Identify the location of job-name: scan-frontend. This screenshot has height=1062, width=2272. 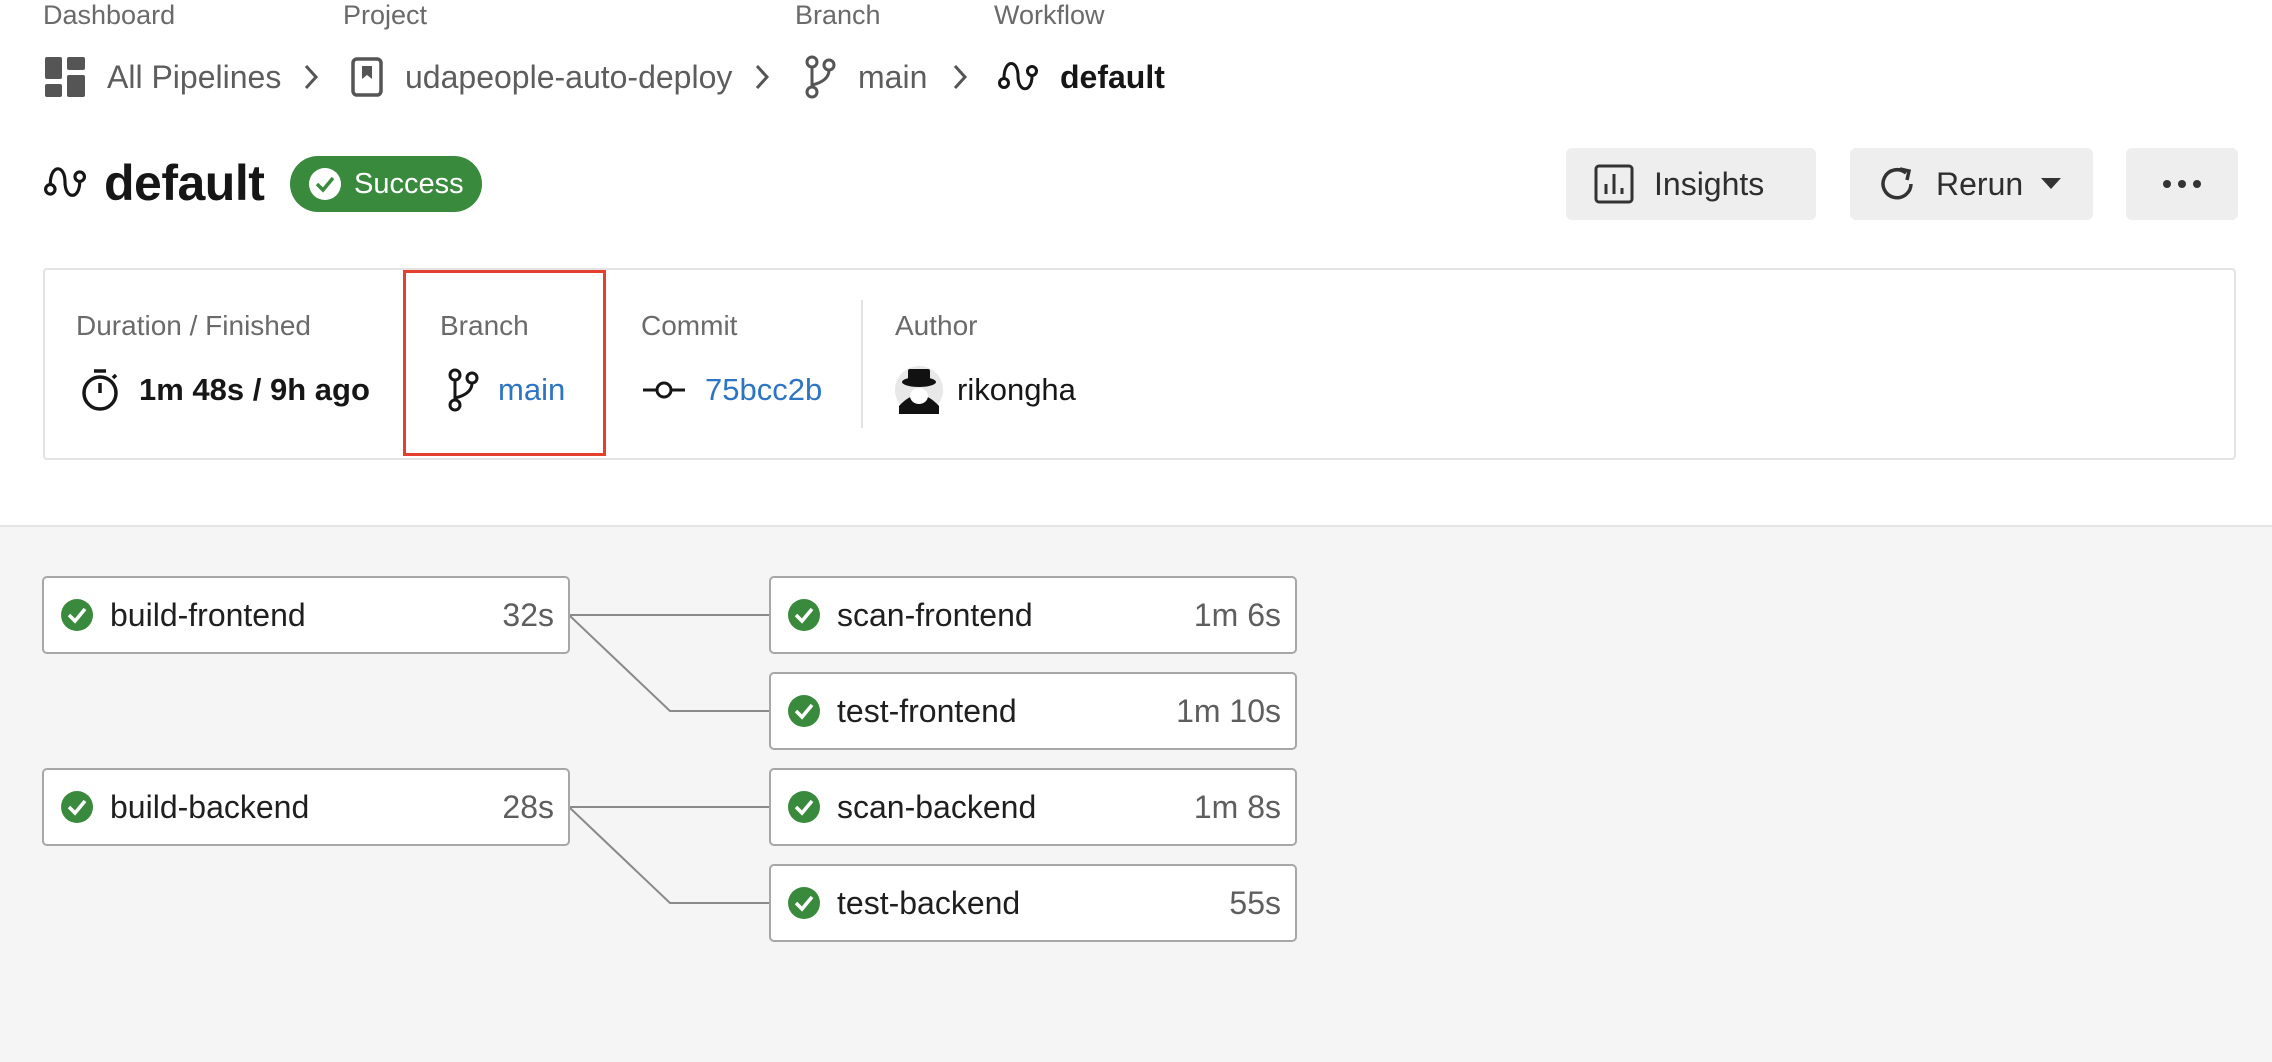
(935, 614).